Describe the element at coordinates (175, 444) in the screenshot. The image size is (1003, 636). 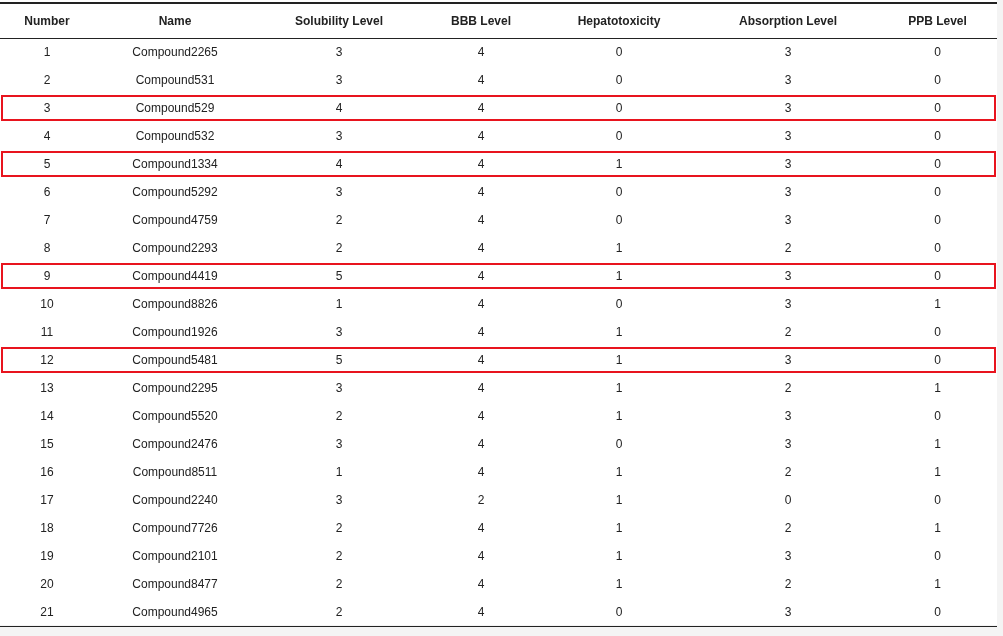
I see `table-cell-text: Compound2476` at that location.